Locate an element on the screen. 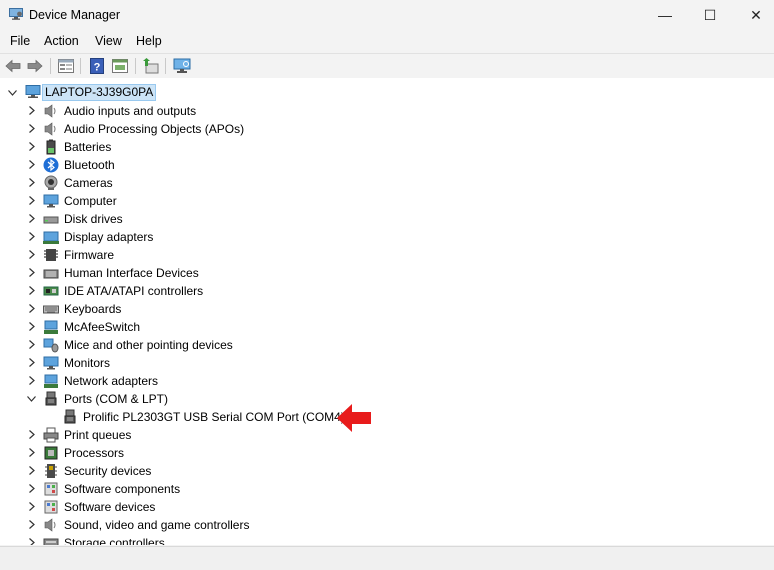 The width and height of the screenshot is (774, 570). processor-icon is located at coordinates (51, 453).